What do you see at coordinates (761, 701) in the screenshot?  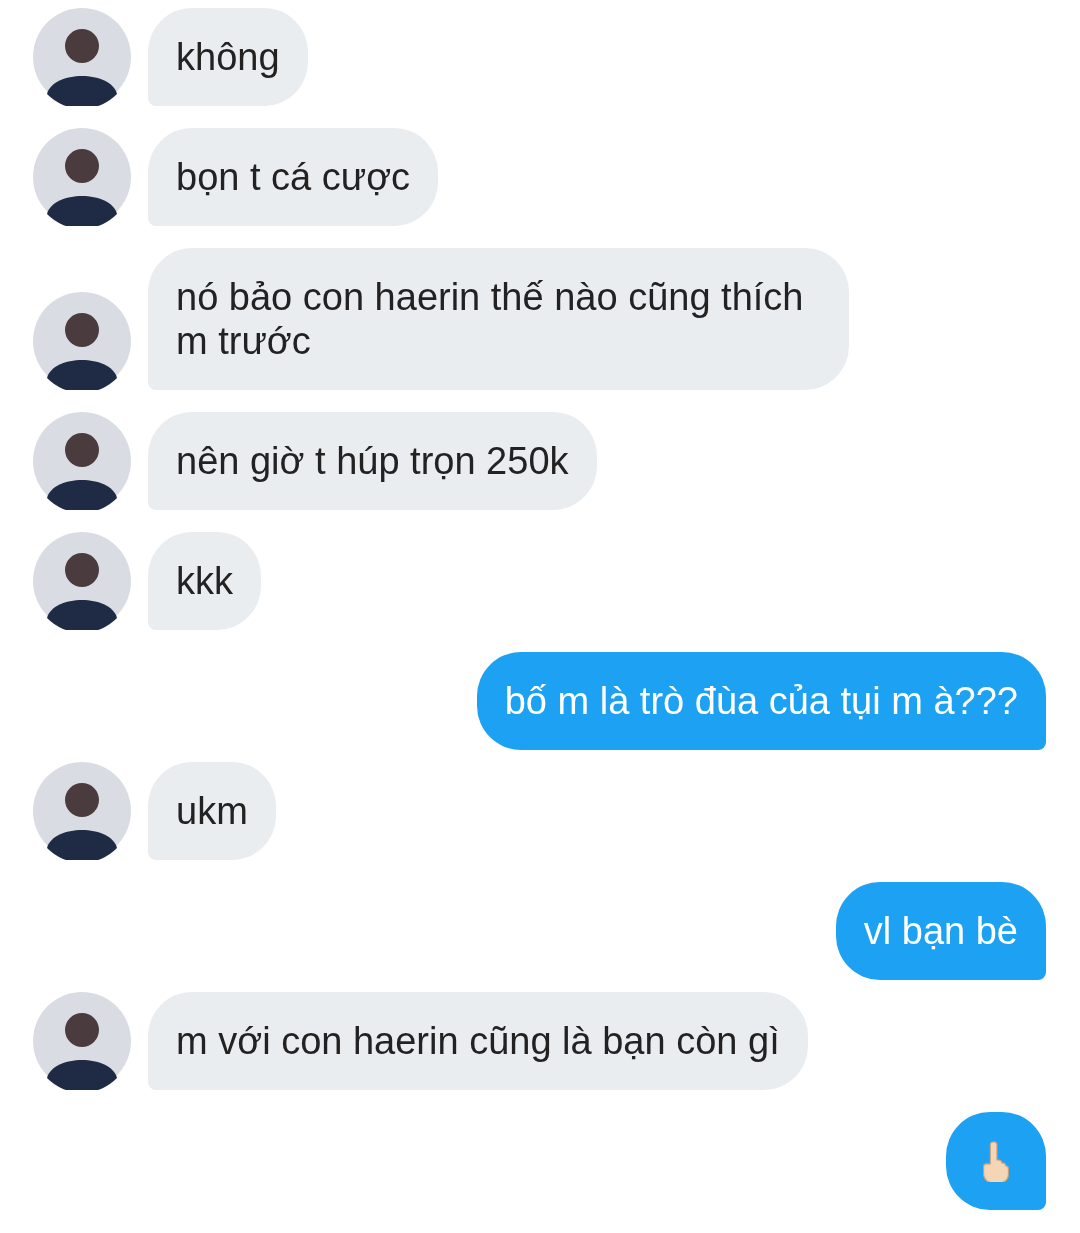 I see `message-bubble: bố m là trò đùa của tụi m à???` at bounding box center [761, 701].